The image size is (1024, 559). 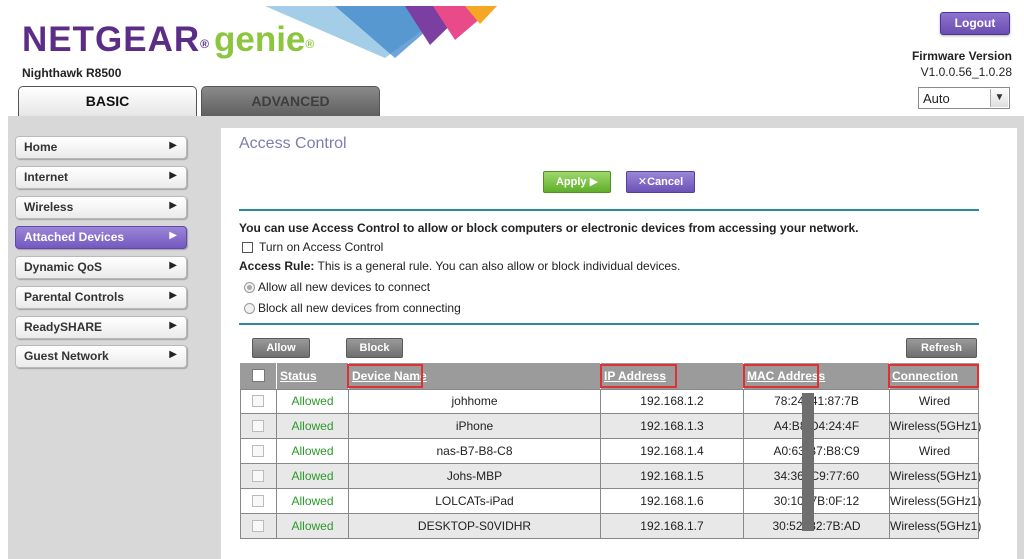 What do you see at coordinates (936, 98) in the screenshot?
I see `language-select-value: Auto` at bounding box center [936, 98].